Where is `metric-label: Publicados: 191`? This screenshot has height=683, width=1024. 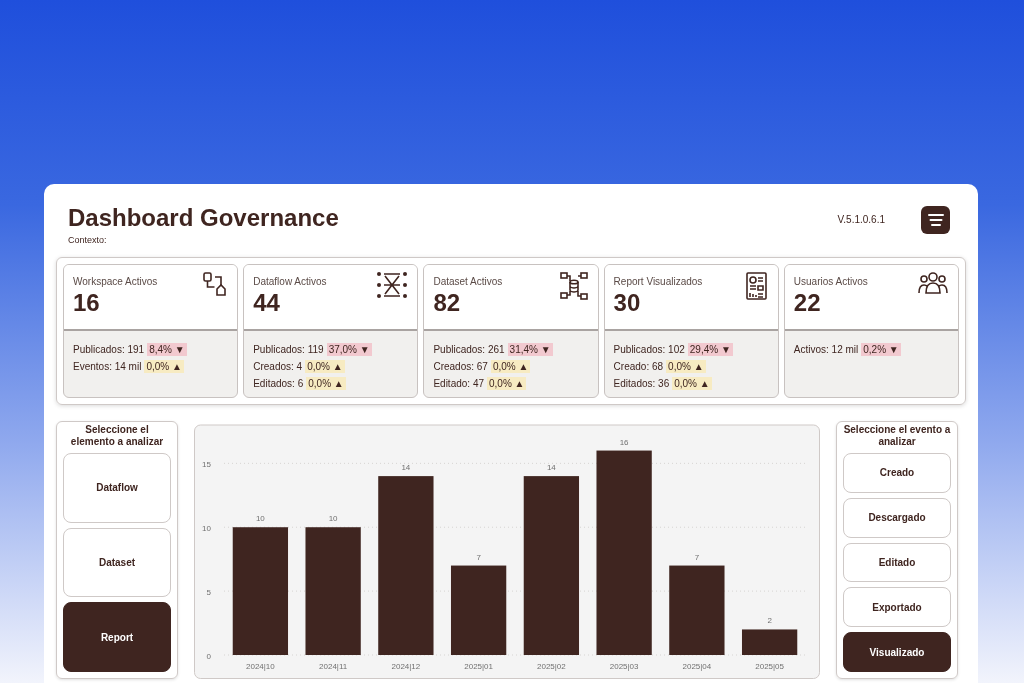 metric-label: Publicados: 191 is located at coordinates (109, 349).